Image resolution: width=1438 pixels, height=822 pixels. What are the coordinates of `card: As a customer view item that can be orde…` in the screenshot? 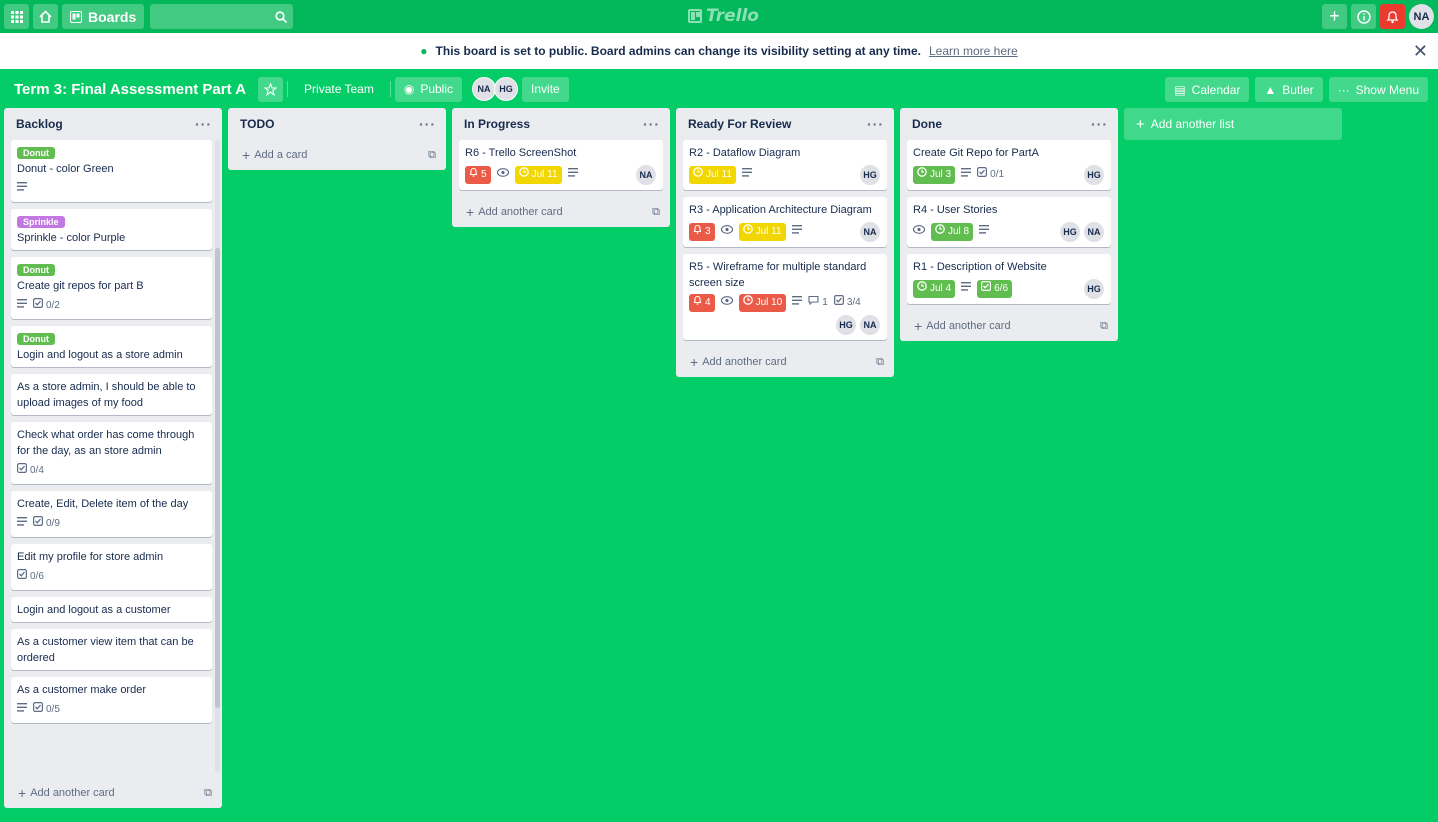 It's located at (111, 649).